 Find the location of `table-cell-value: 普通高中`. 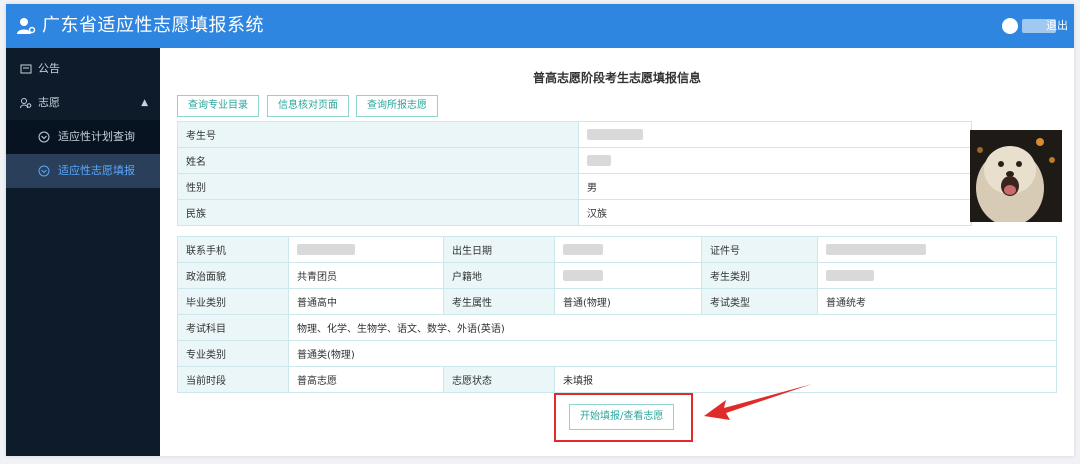

table-cell-value: 普通高中 is located at coordinates (366, 301).